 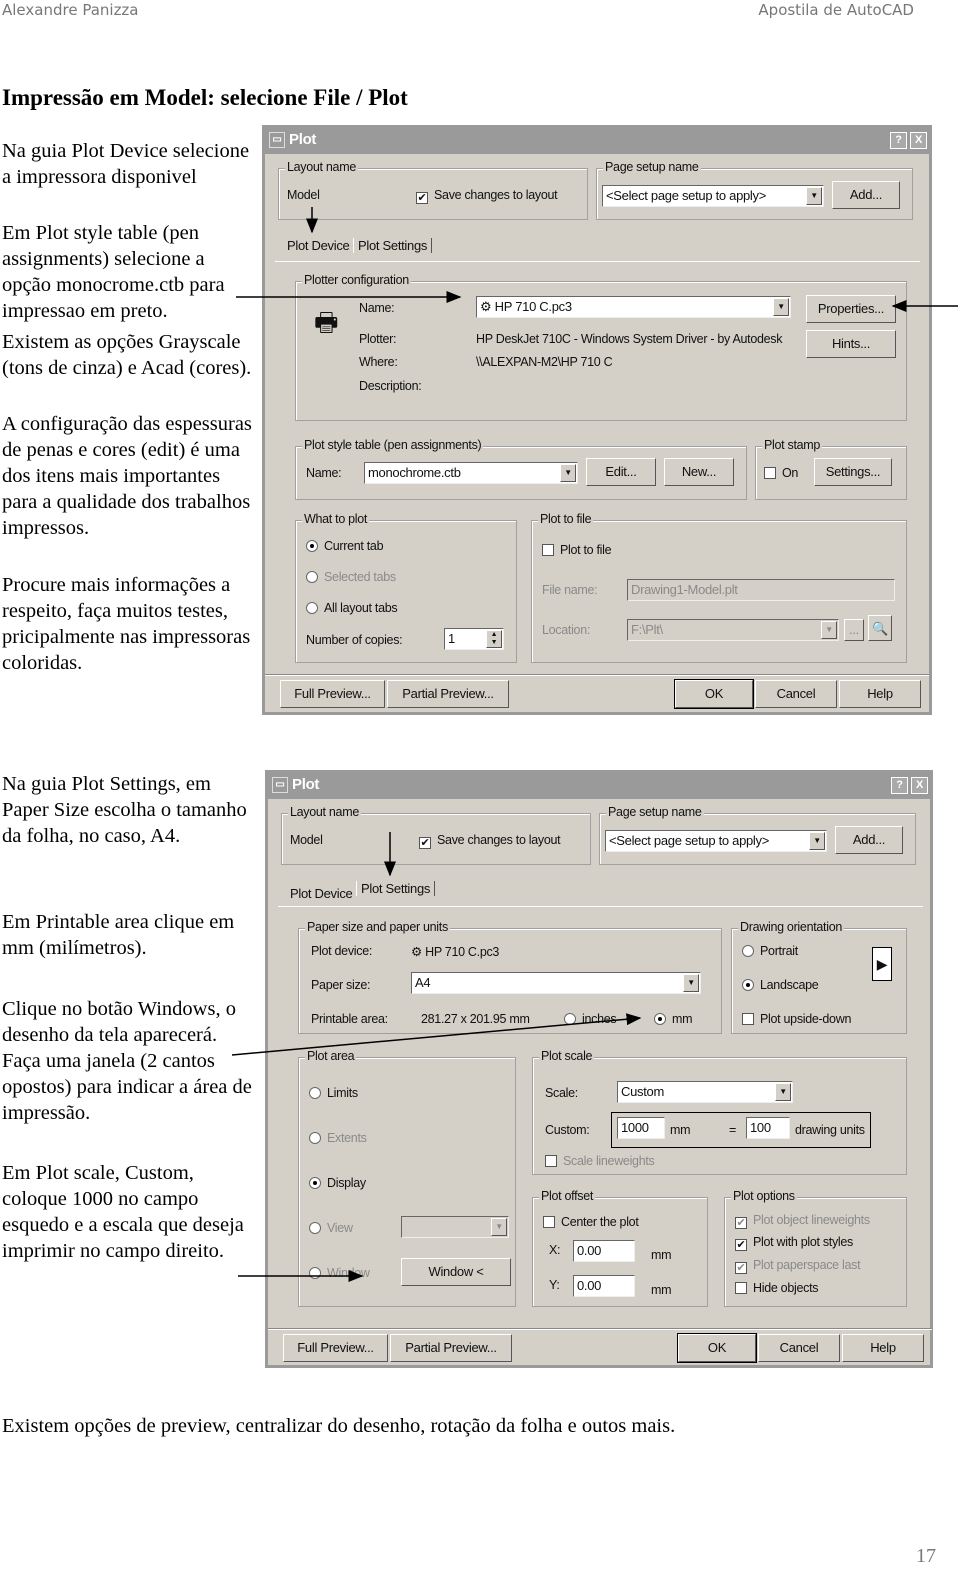 I want to click on limits-radio: Limits, so click(x=333, y=1093).